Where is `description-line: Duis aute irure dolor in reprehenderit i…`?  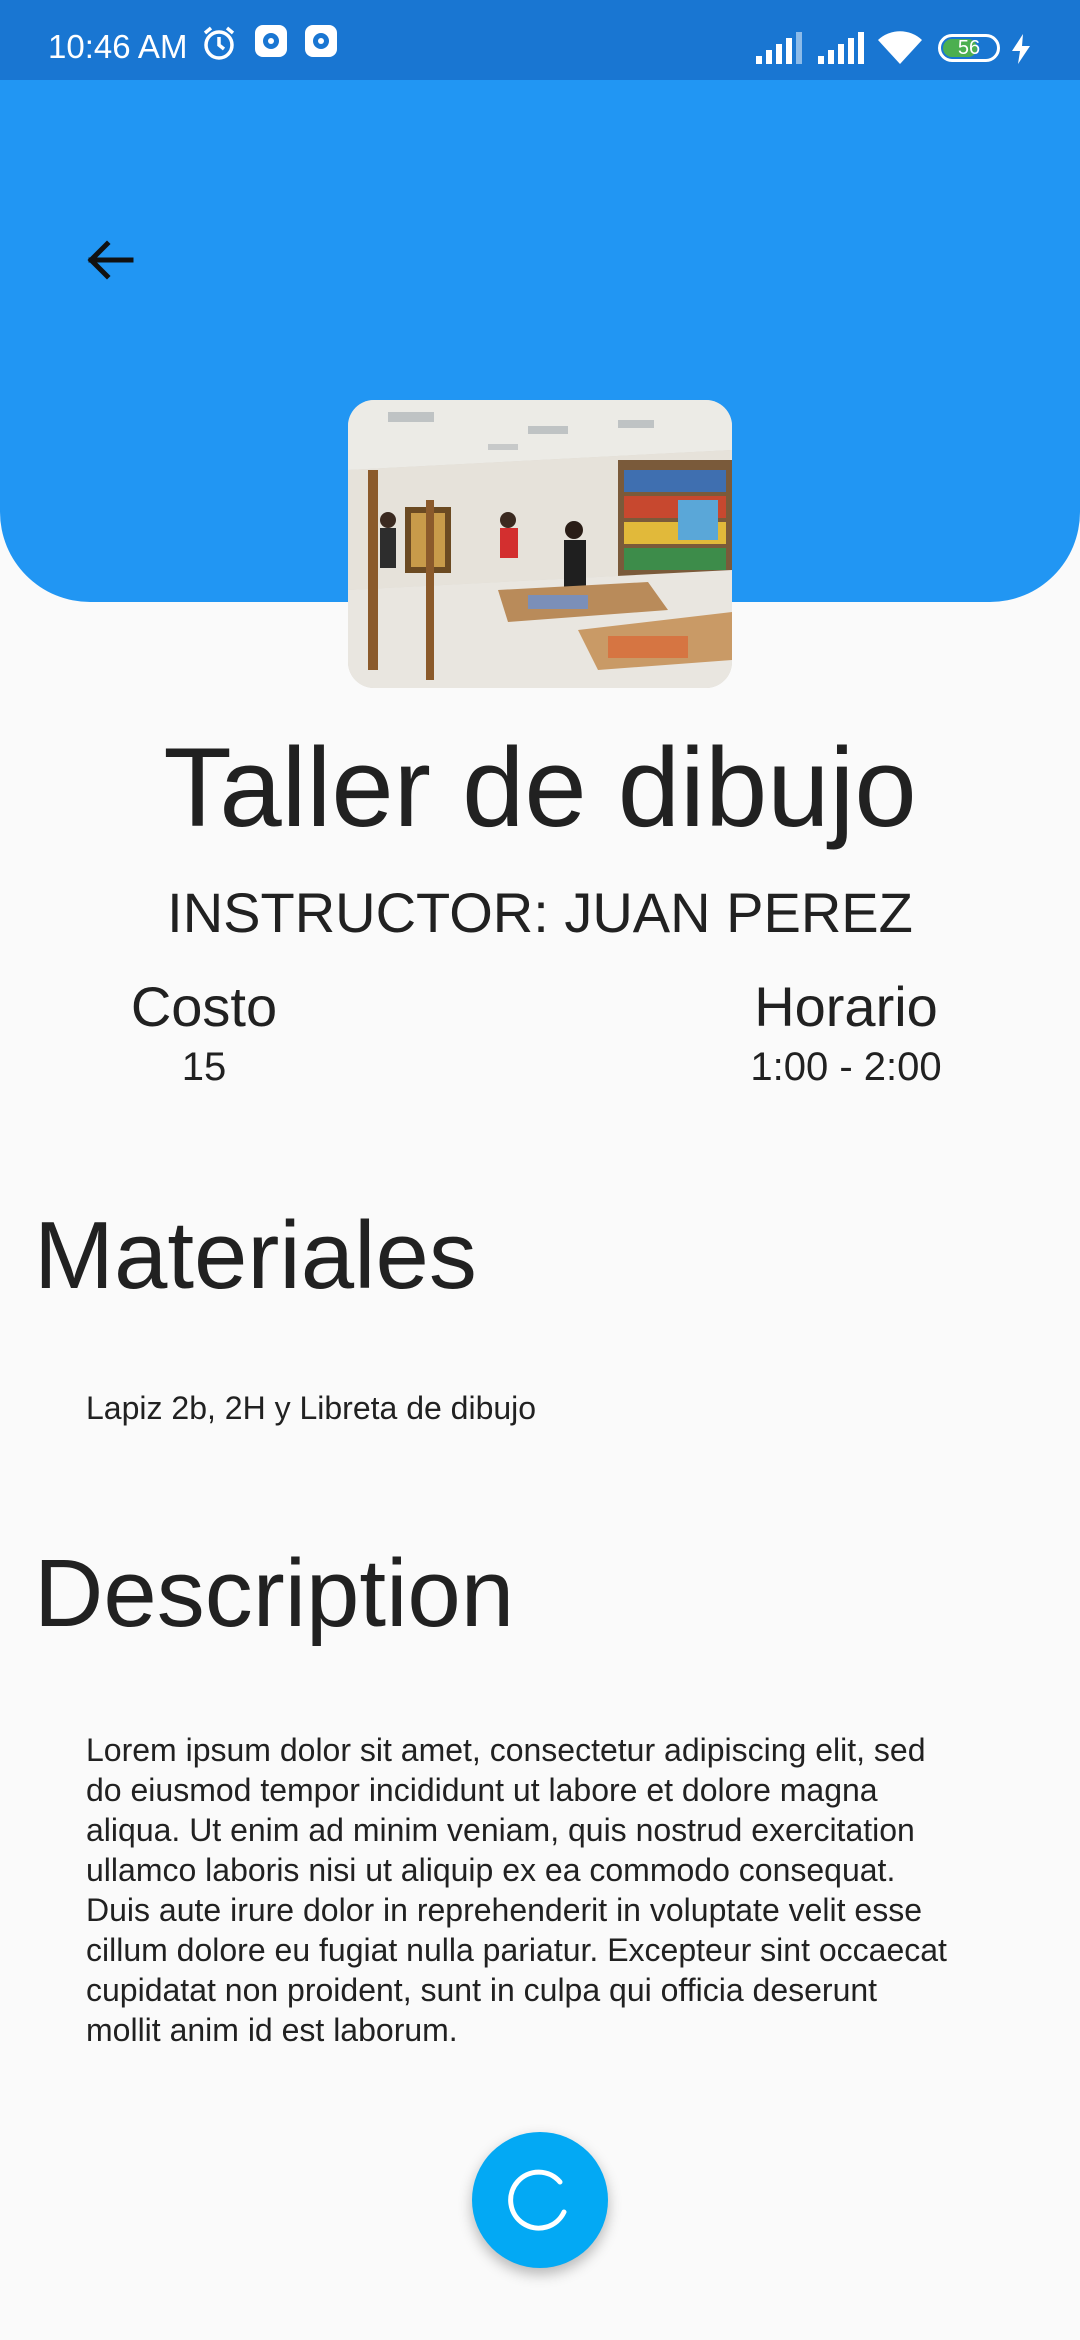 description-line: Duis aute irure dolor in reprehenderit i… is located at coordinates (504, 1910).